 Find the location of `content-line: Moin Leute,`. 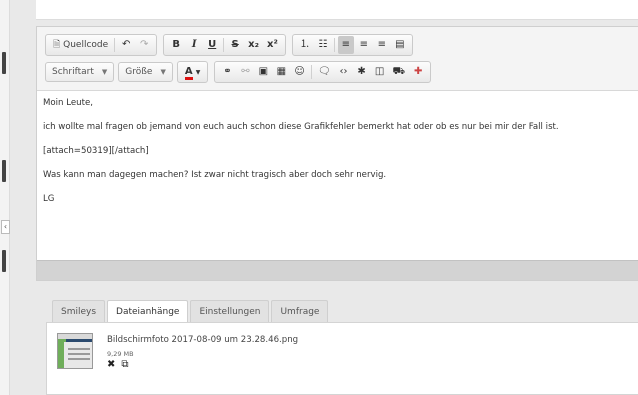

content-line: Moin Leute, is located at coordinates (68, 103).